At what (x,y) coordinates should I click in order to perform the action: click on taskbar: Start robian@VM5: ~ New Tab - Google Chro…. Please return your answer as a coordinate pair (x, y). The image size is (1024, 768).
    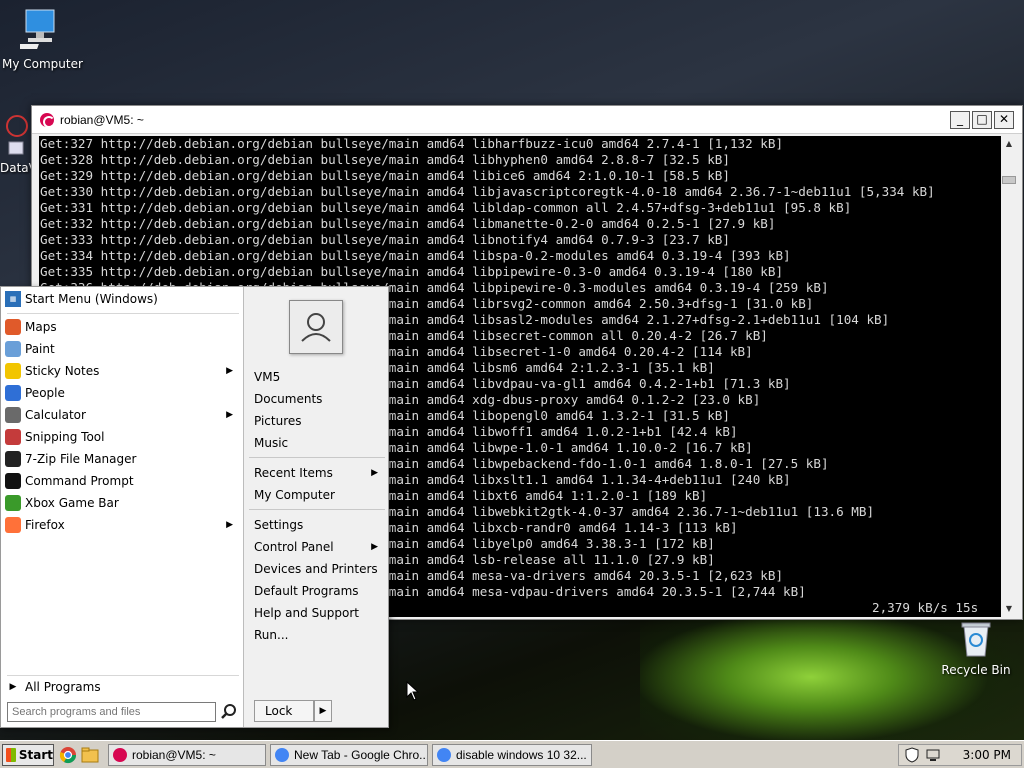
    Looking at the image, I should click on (512, 754).